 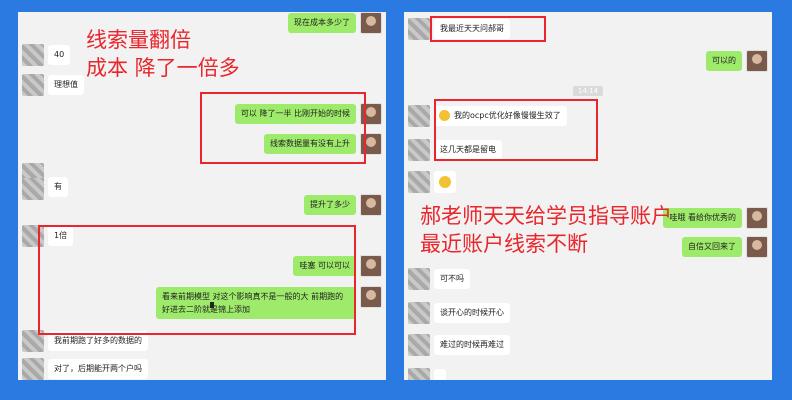 What do you see at coordinates (202, 24) in the screenshot?
I see `chat-row: 现在成本多少了` at bounding box center [202, 24].